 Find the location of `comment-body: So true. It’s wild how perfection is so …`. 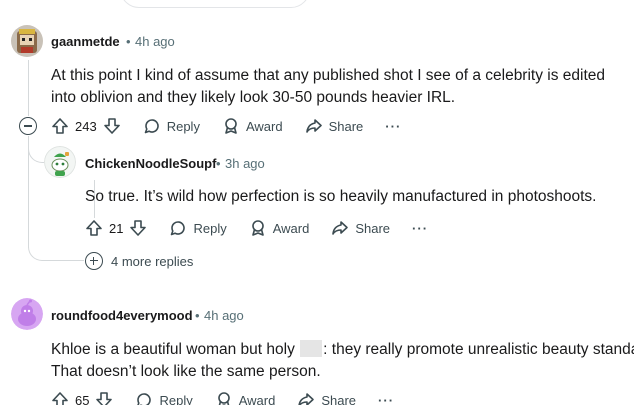

comment-body: So true. It’s wild how perfection is so … is located at coordinates (341, 196).